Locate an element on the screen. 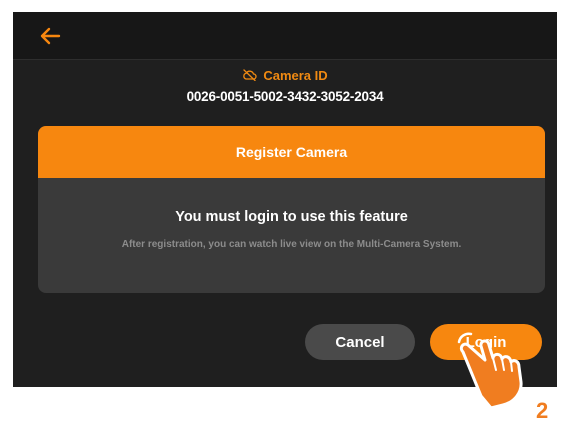 The image size is (561, 424). cancel-button: Cancel is located at coordinates (360, 342).